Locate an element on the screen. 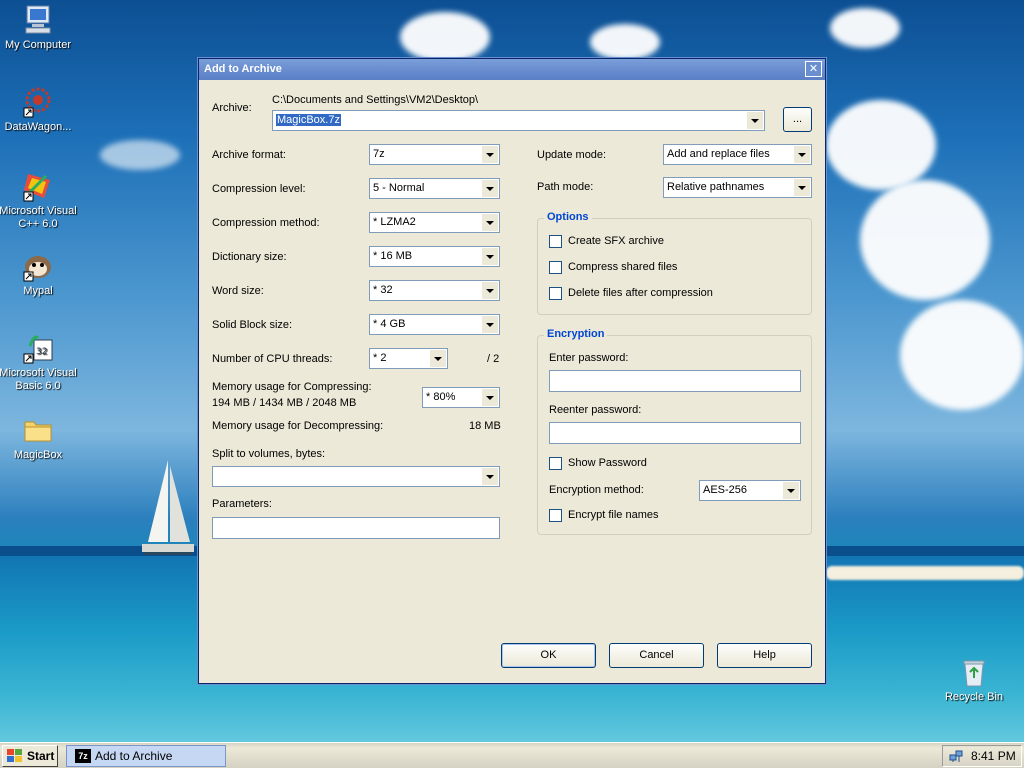 This screenshot has width=1024, height=769. ok-button: OK is located at coordinates (548, 655).